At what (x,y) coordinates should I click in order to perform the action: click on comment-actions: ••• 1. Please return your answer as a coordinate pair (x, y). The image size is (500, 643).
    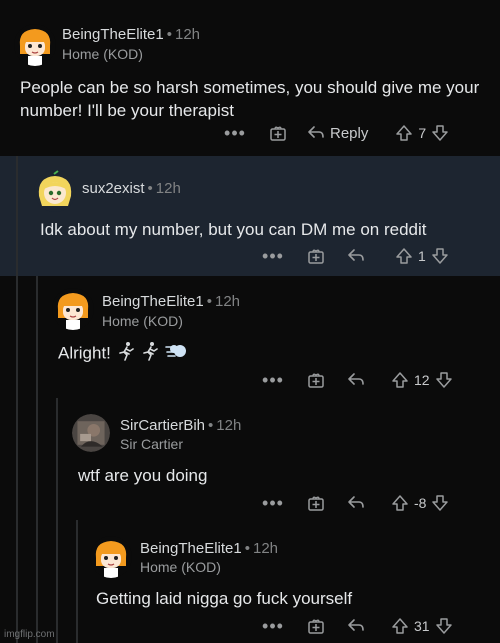
    Looking at the image, I should click on (355, 256).